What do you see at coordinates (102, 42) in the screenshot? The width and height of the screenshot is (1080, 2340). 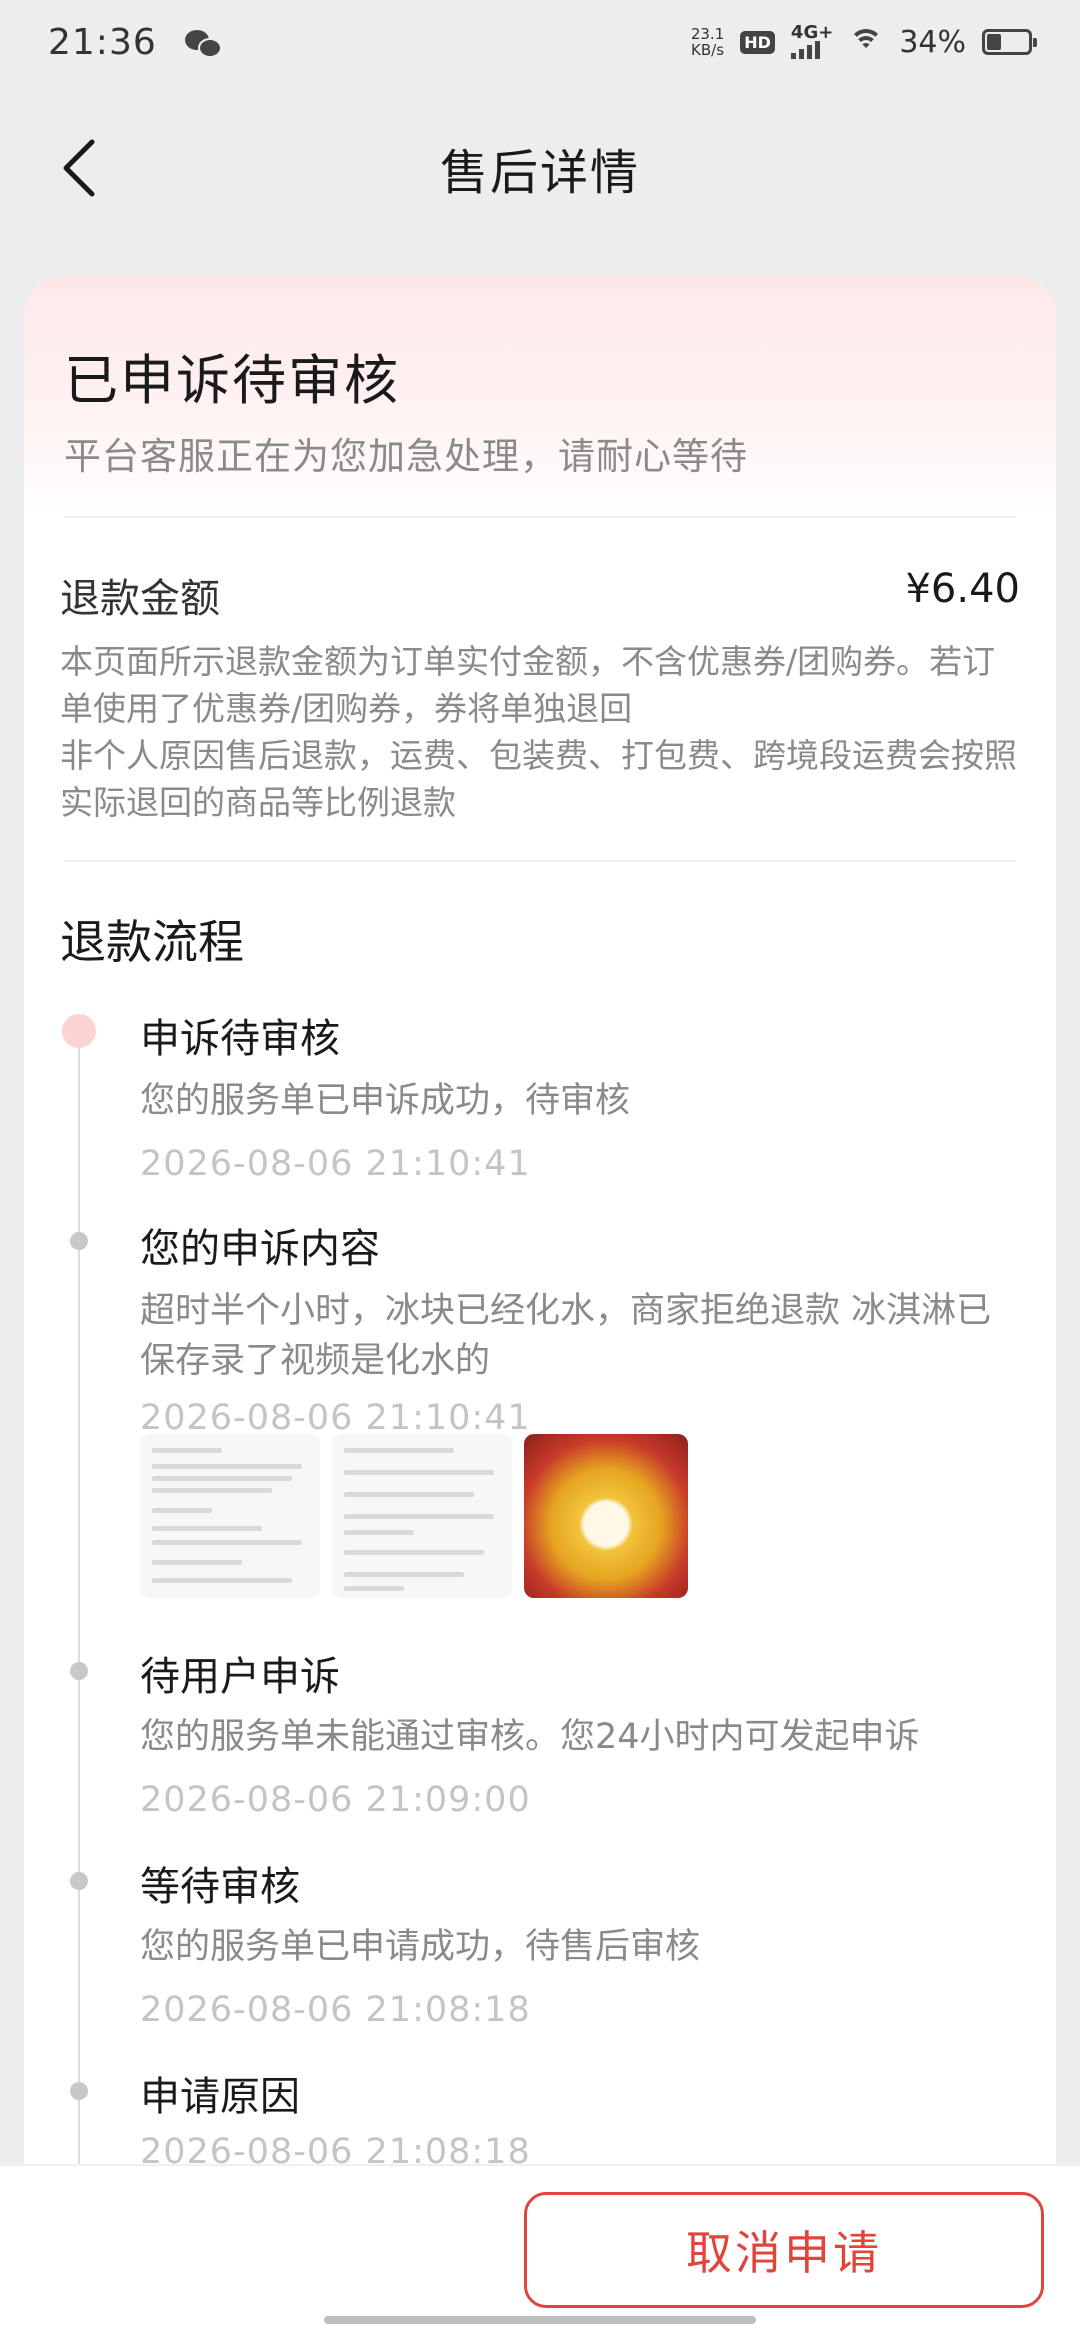 I see `status-time: 21:36` at bounding box center [102, 42].